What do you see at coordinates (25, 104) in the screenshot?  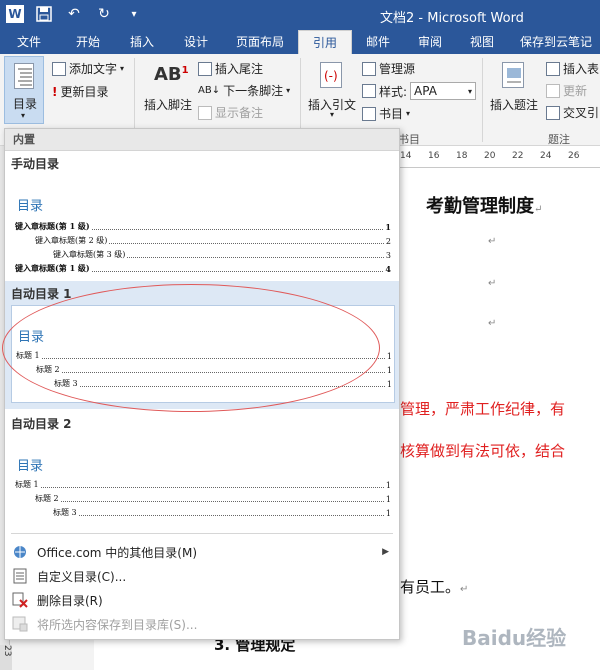 I see `toc-button-label: 目录` at bounding box center [25, 104].